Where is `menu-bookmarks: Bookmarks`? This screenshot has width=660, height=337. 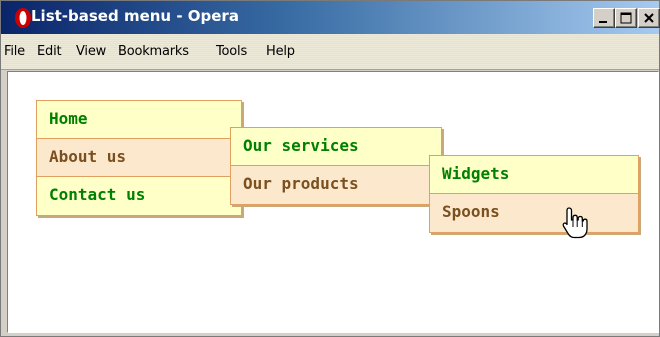
menu-bookmarks: Bookmarks is located at coordinates (153, 51).